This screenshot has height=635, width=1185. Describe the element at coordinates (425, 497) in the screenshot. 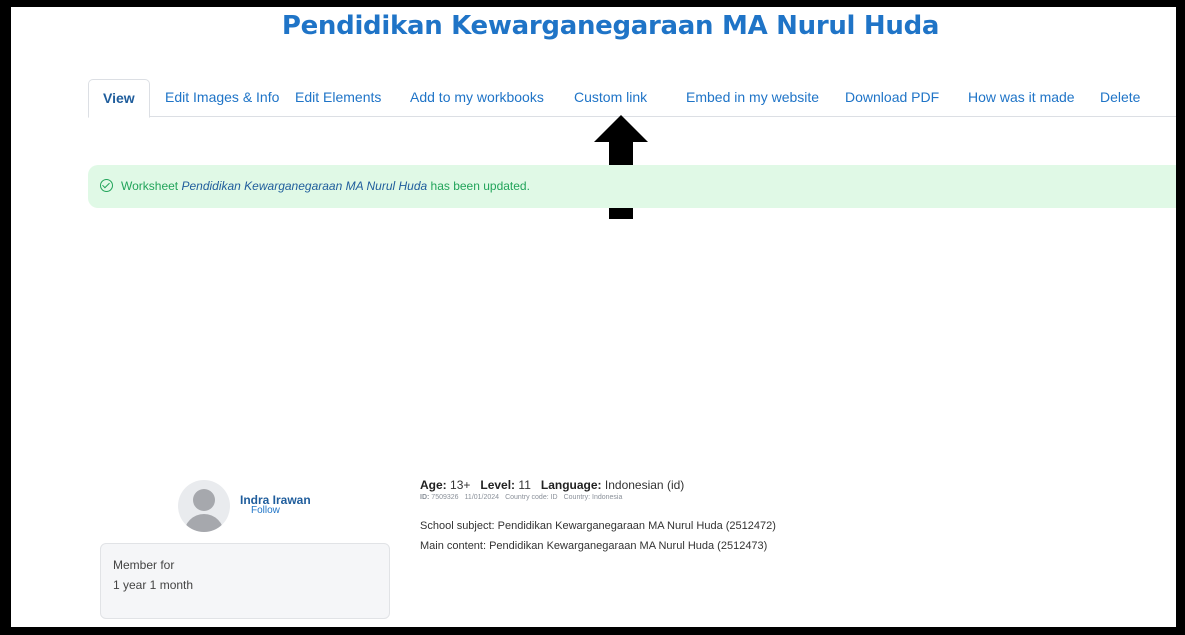

I see `id-label: ID:` at that location.